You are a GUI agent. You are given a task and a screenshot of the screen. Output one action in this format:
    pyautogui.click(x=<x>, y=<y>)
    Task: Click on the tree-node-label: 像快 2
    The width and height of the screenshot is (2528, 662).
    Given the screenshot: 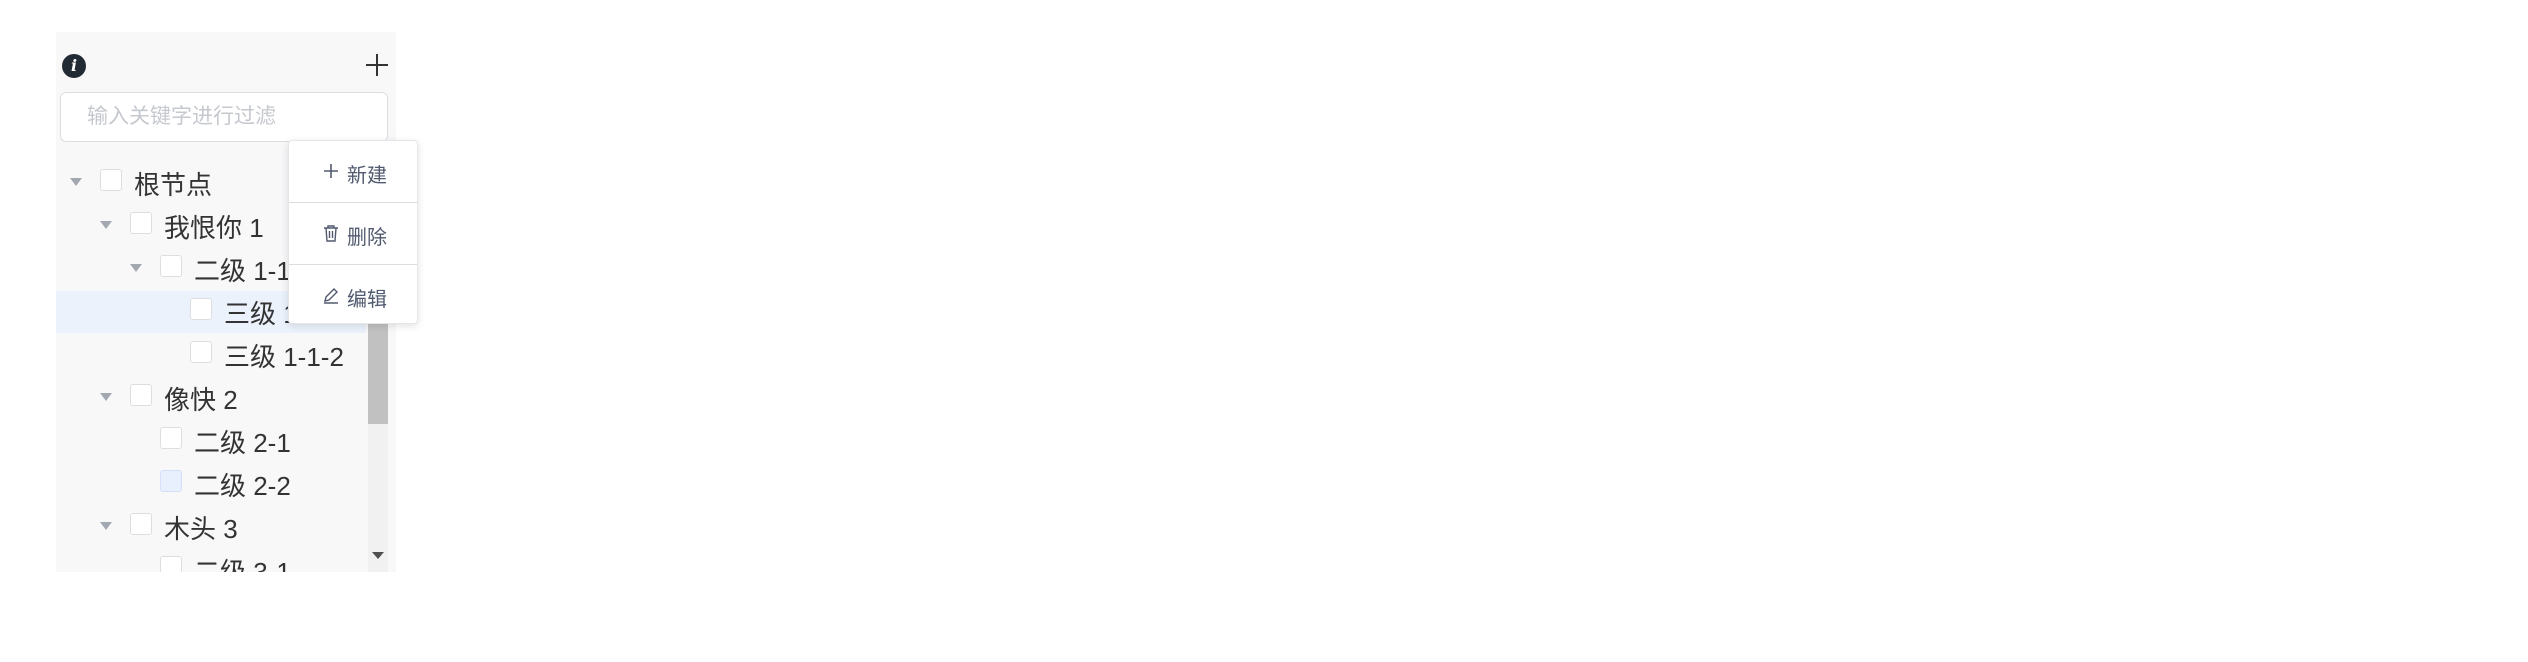 What is the action you would take?
    pyautogui.click(x=201, y=400)
    